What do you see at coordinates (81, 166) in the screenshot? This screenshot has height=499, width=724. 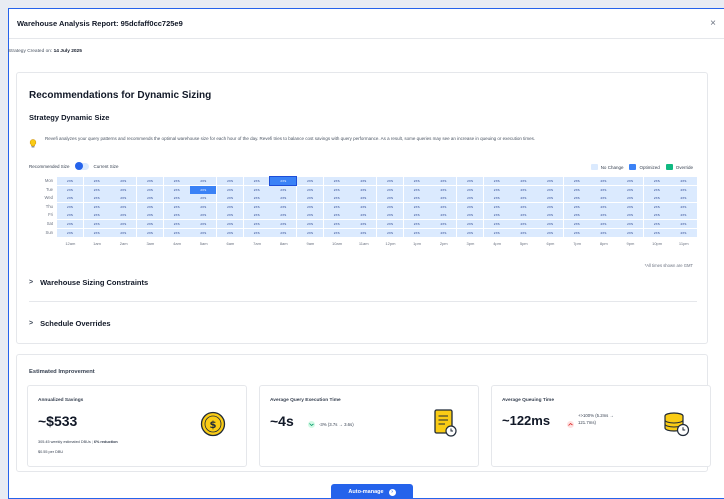 I see `size-switch` at bounding box center [81, 166].